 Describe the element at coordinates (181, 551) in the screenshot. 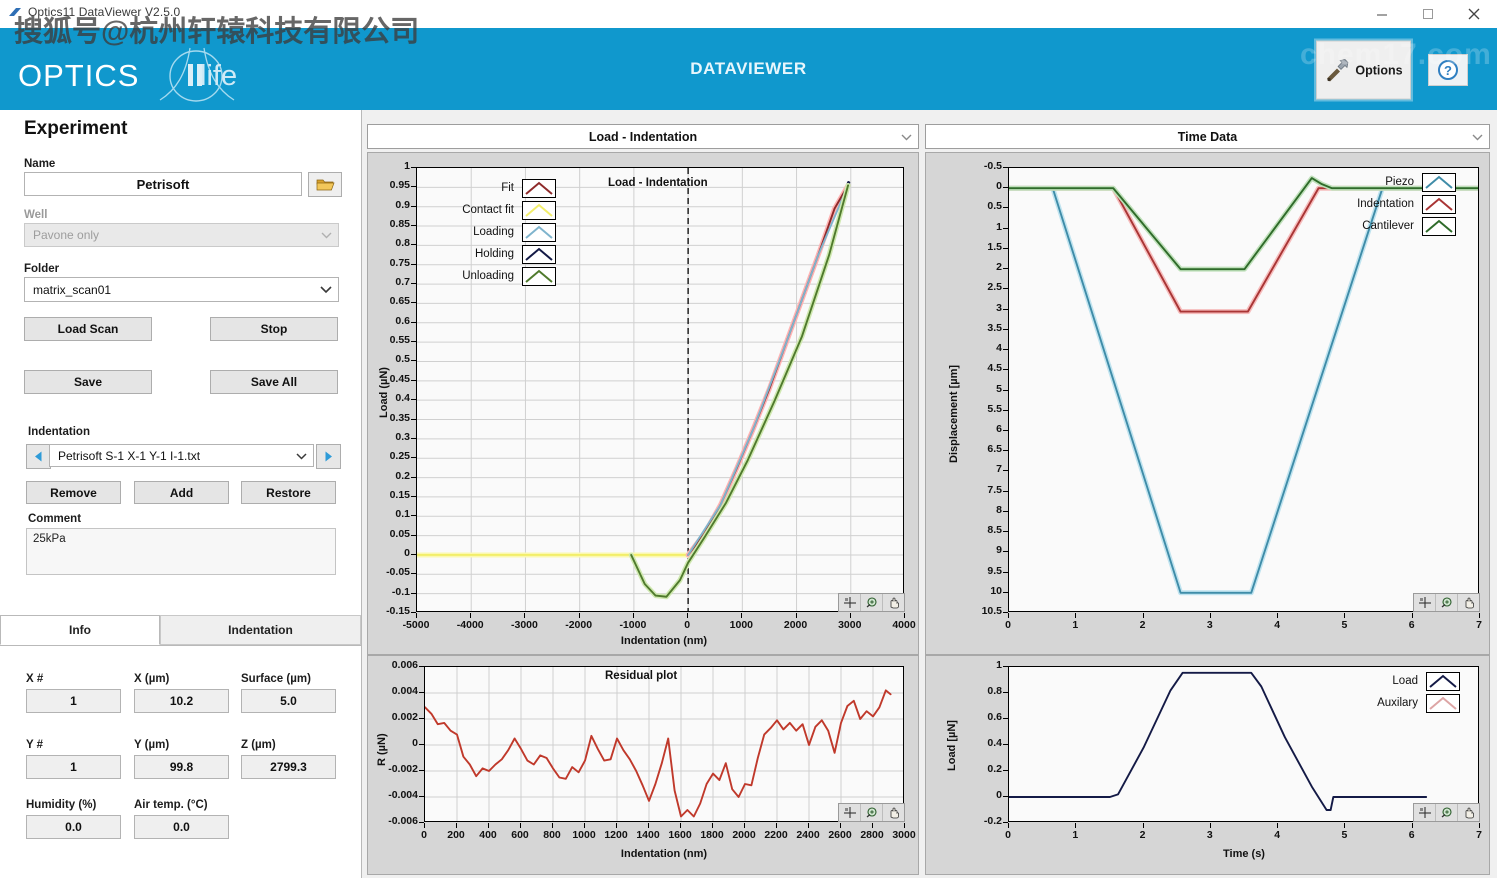

I see `comment-textarea: 25kPa` at that location.